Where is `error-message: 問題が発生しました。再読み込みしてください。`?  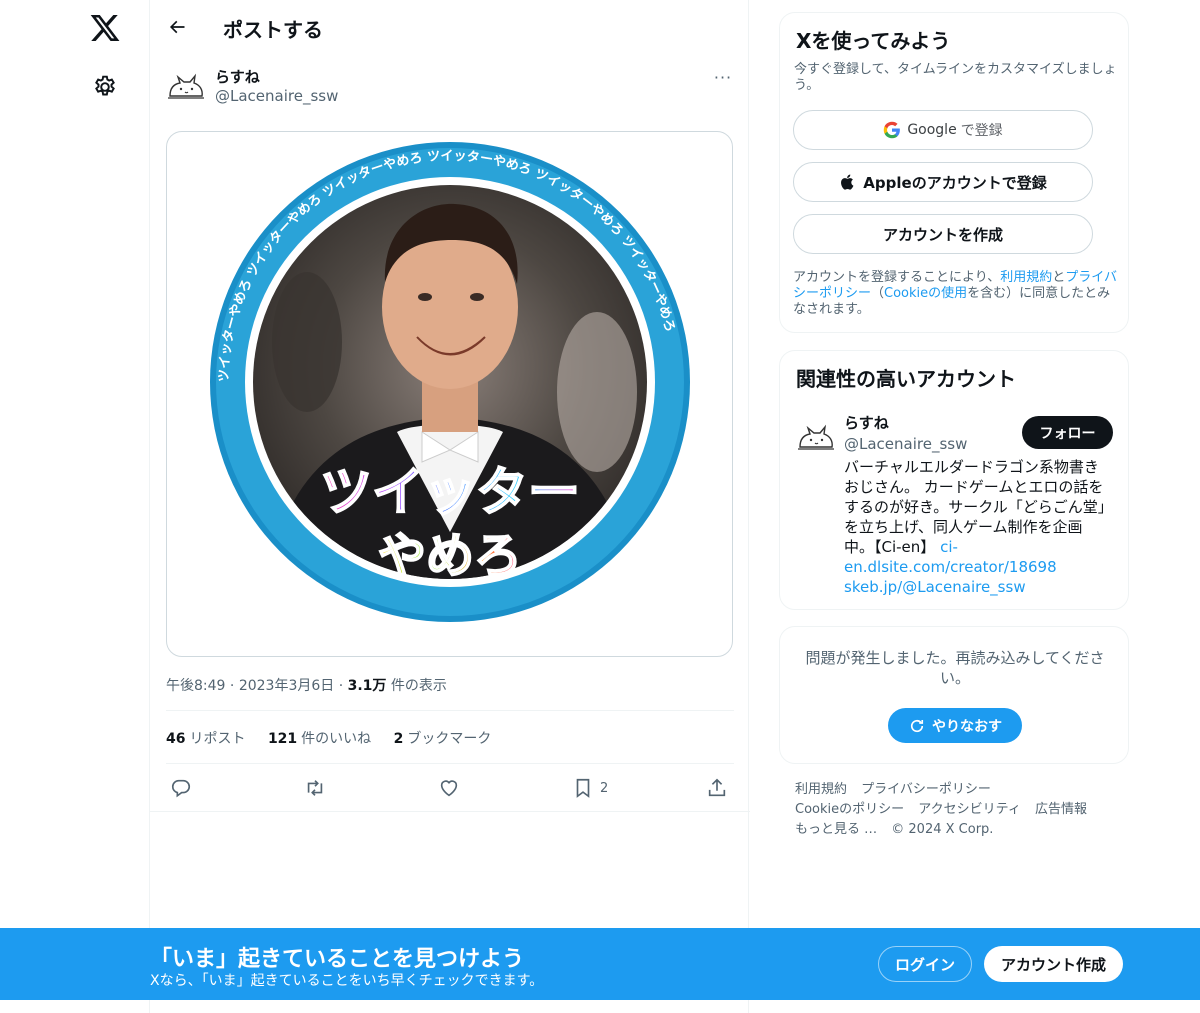 error-message: 問題が発生しました。再読み込みしてください。 is located at coordinates (955, 668).